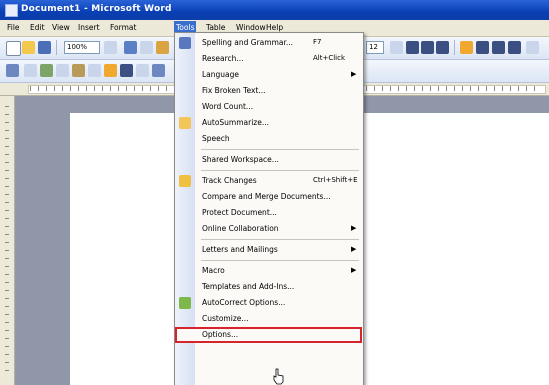 The image size is (549, 385). What do you see at coordinates (11, 10) in the screenshot?
I see `word-app-icon` at bounding box center [11, 10].